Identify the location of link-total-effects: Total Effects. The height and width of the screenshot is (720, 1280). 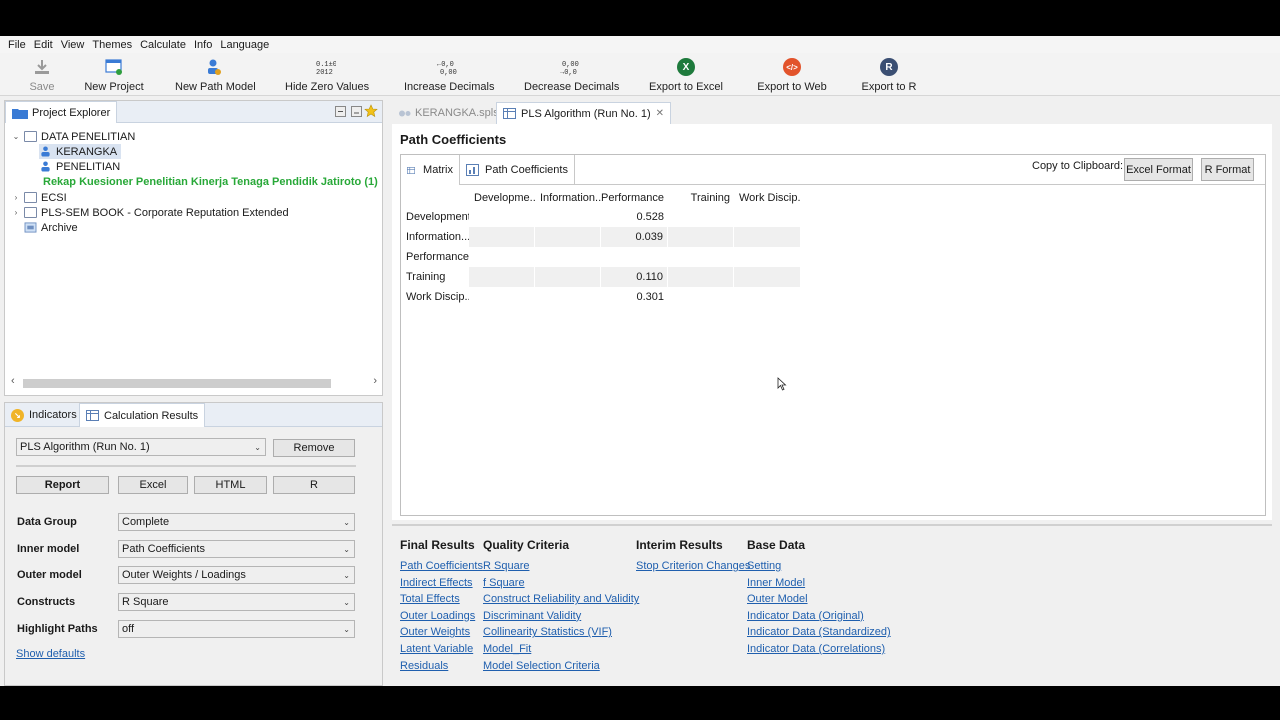
(441, 599).